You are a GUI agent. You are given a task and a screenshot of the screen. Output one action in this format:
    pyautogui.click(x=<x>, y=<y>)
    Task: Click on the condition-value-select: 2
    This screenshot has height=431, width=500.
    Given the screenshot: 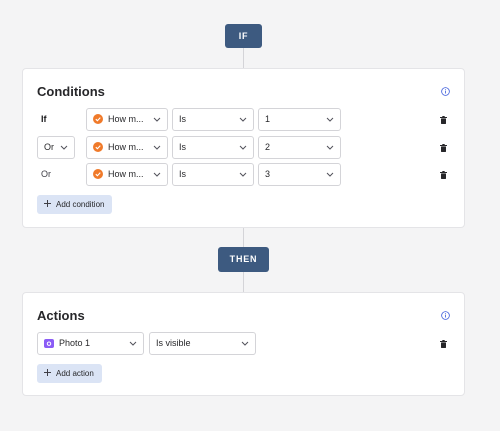 What is the action you would take?
    pyautogui.click(x=299, y=147)
    